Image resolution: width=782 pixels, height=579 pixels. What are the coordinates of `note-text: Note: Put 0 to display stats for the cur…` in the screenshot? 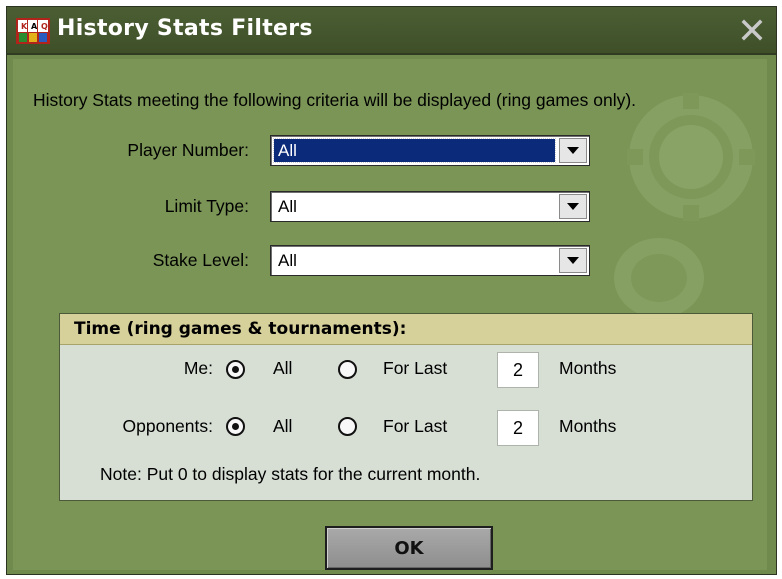 It's located at (290, 474).